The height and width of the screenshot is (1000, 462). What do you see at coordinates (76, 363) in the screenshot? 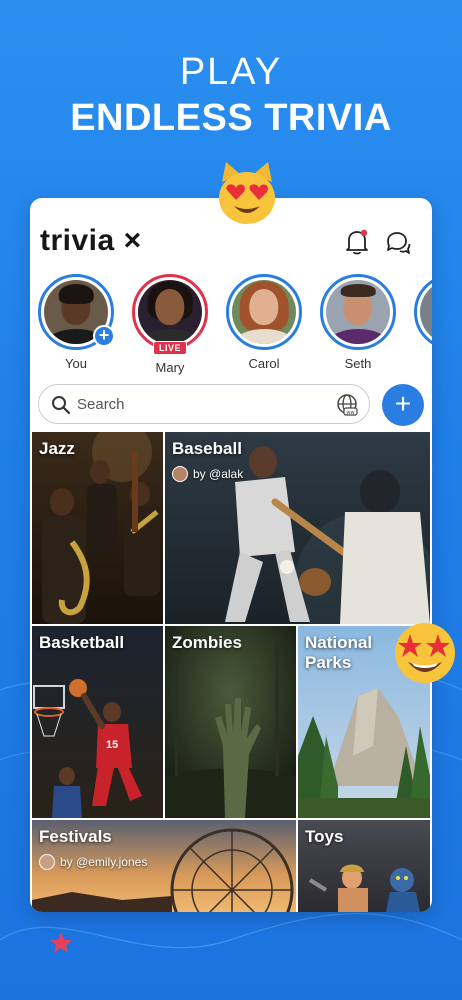
I see `story-name: You` at bounding box center [76, 363].